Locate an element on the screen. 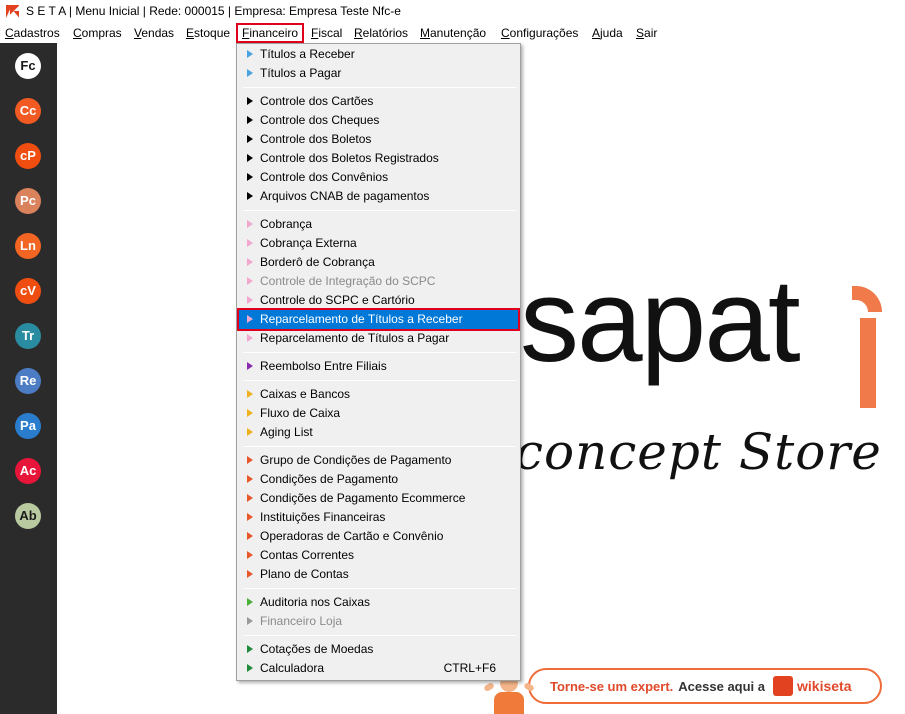 Image resolution: width=905 pixels, height=714 pixels. menu-item-instituicoes-financeiras: Instituições Financeiras is located at coordinates (378, 517).